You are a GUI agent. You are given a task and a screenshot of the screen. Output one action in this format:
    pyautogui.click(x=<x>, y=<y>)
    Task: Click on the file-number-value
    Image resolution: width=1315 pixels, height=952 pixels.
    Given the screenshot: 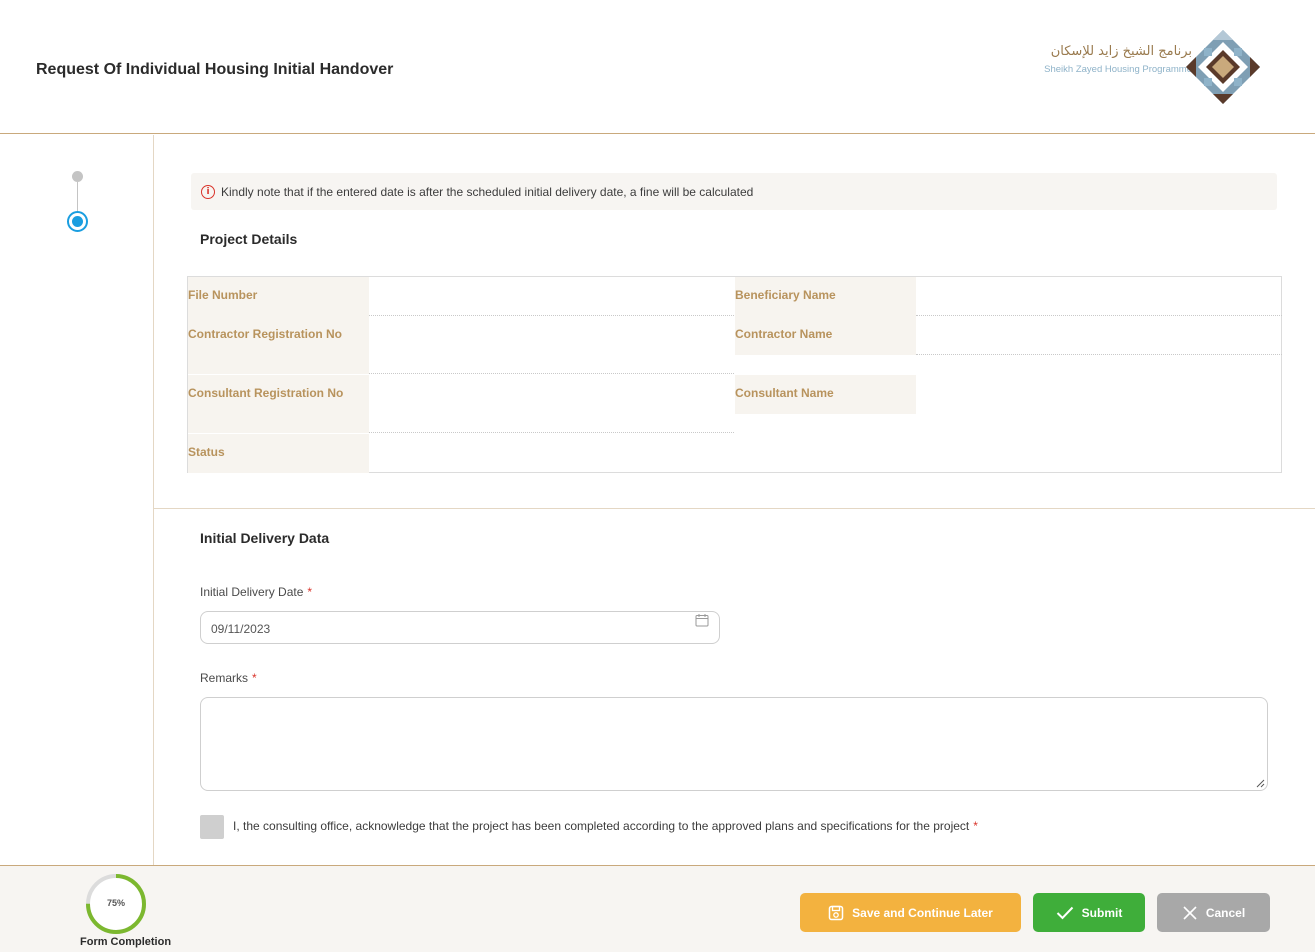 What is the action you would take?
    pyautogui.click(x=551, y=296)
    